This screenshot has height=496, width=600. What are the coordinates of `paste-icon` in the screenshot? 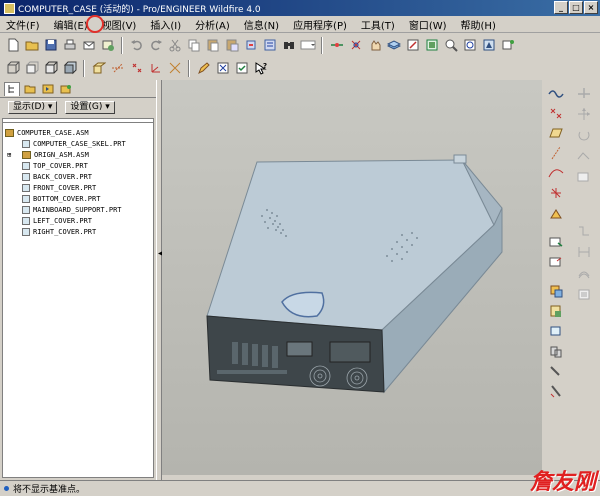 It's located at (212, 45).